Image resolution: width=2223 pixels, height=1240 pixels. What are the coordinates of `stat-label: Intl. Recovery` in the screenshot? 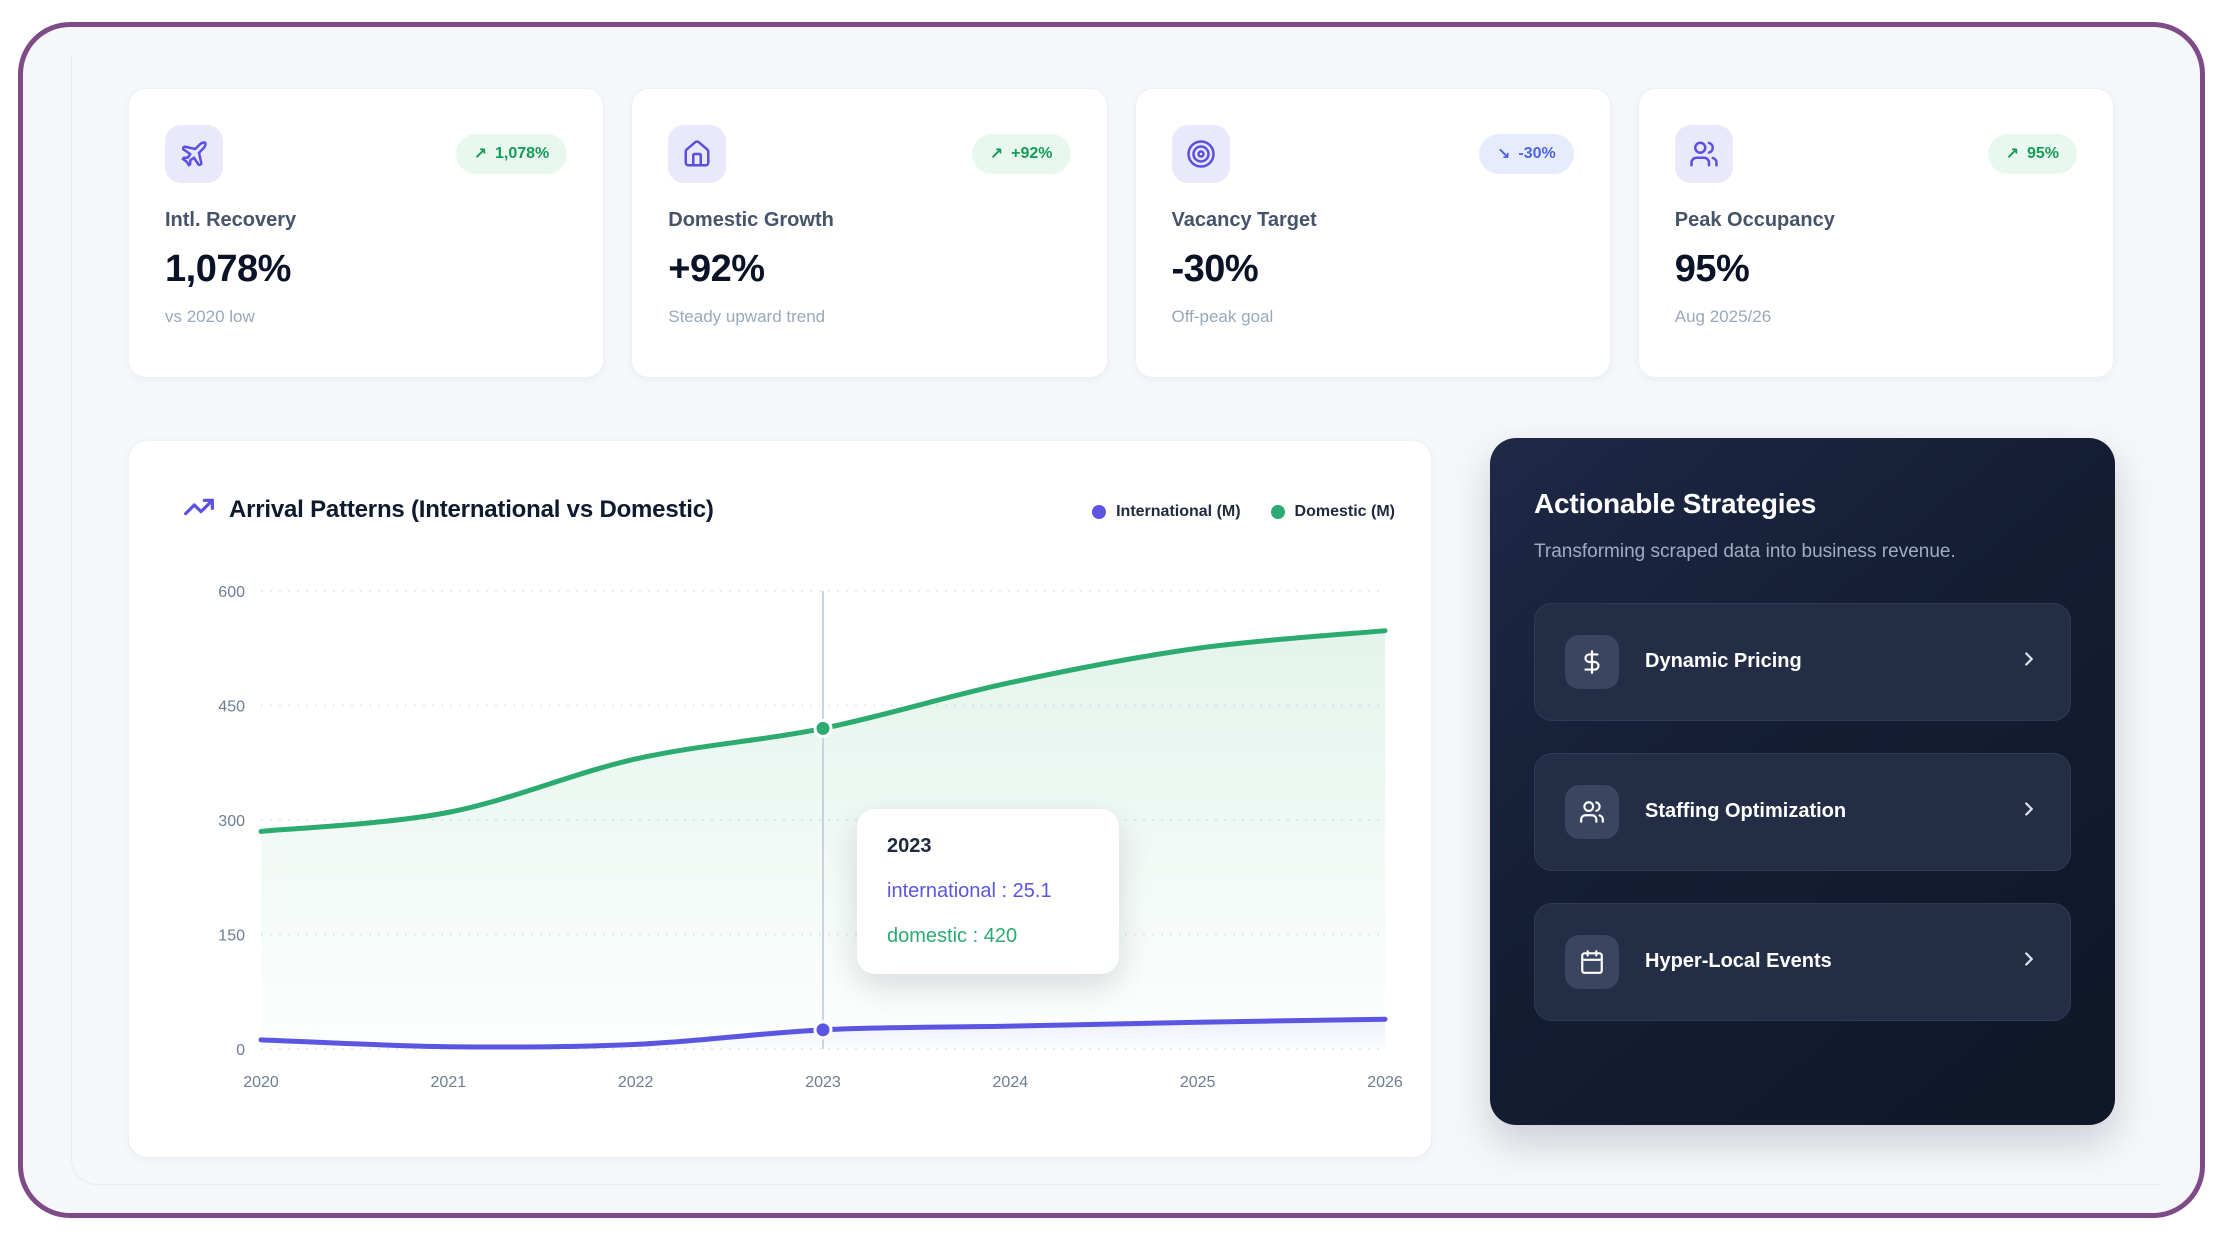 It's located at (231, 220).